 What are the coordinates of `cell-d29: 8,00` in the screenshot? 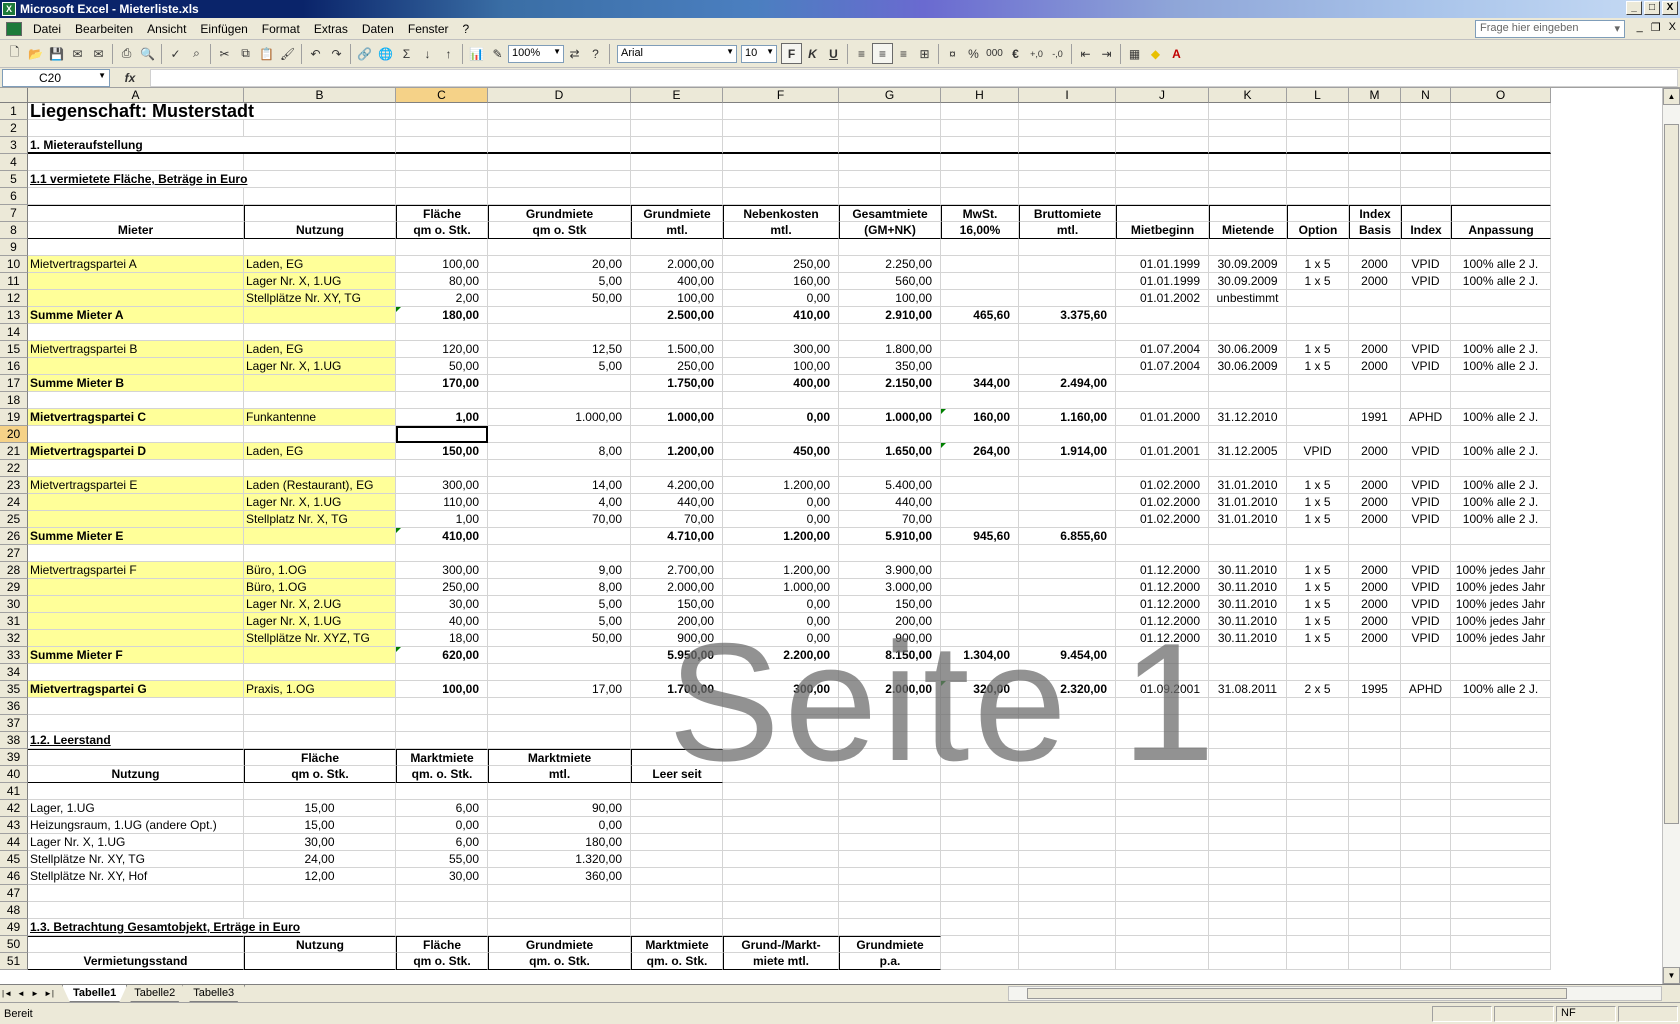 It's located at (559, 587).